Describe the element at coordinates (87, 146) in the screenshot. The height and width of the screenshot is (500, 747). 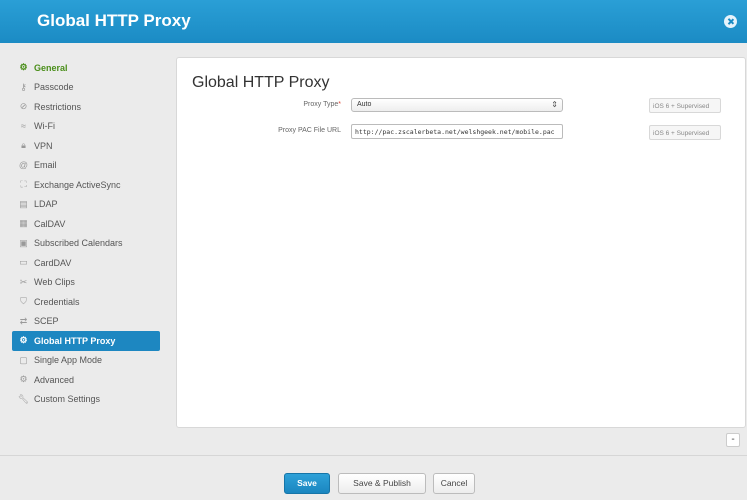
I see `sidebar-item-vpn: 🔒︎ VPN` at that location.